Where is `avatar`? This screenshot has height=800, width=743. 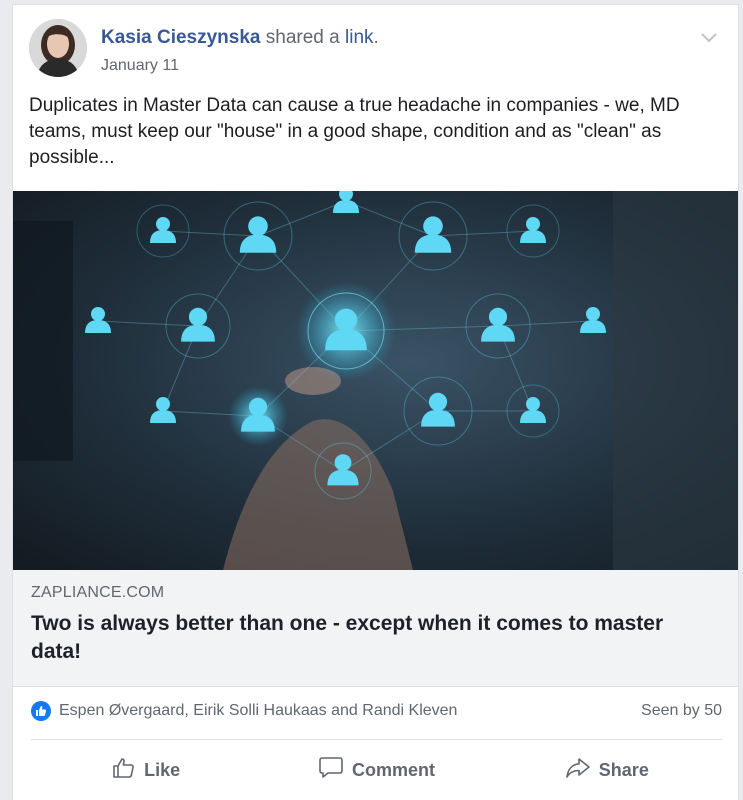
avatar is located at coordinates (58, 48).